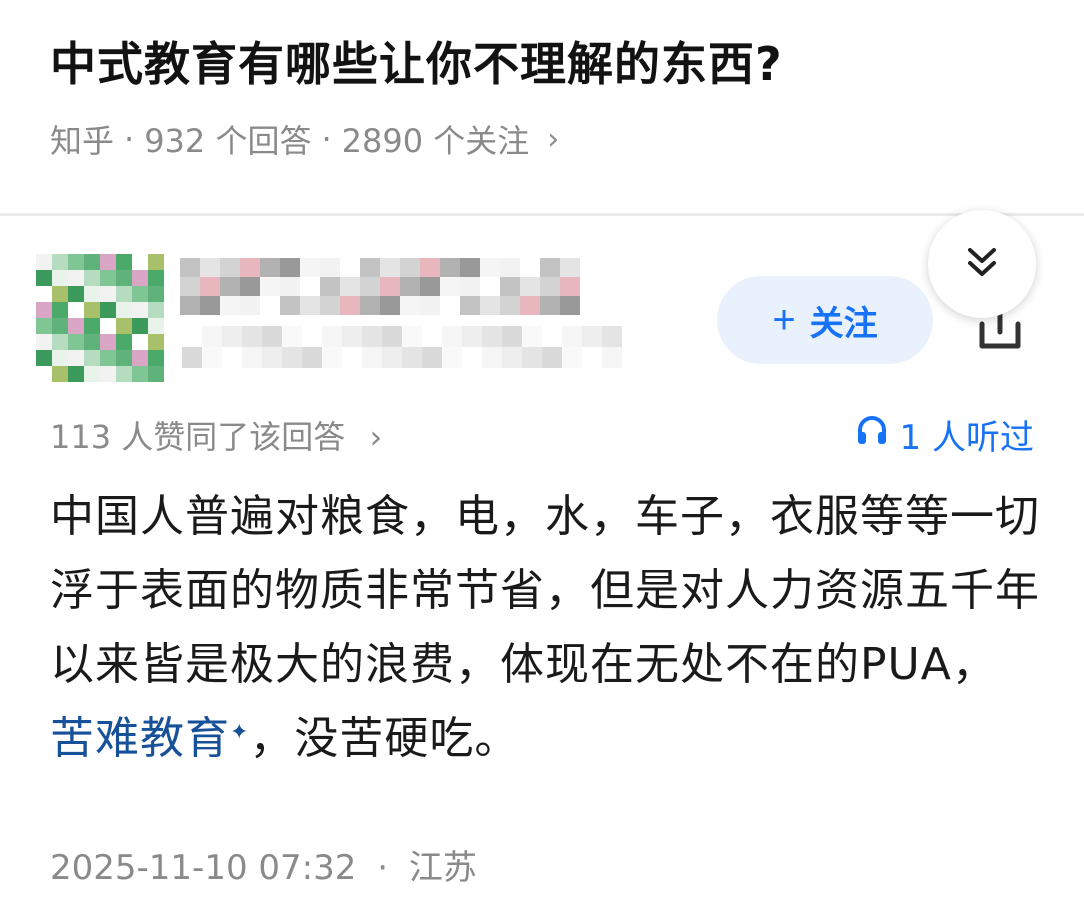 The width and height of the screenshot is (1084, 905). What do you see at coordinates (442, 868) in the screenshot?
I see `answer-location: 江苏` at bounding box center [442, 868].